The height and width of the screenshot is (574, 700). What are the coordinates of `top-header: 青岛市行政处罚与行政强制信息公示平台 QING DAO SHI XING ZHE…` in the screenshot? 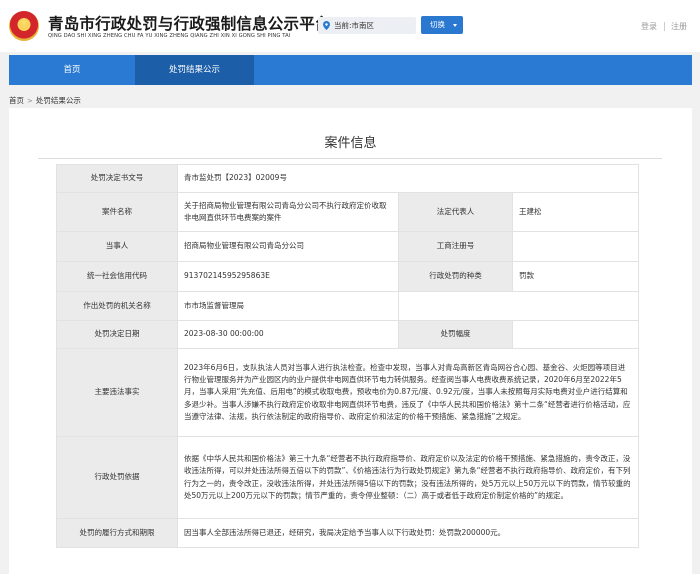 It's located at (350, 26).